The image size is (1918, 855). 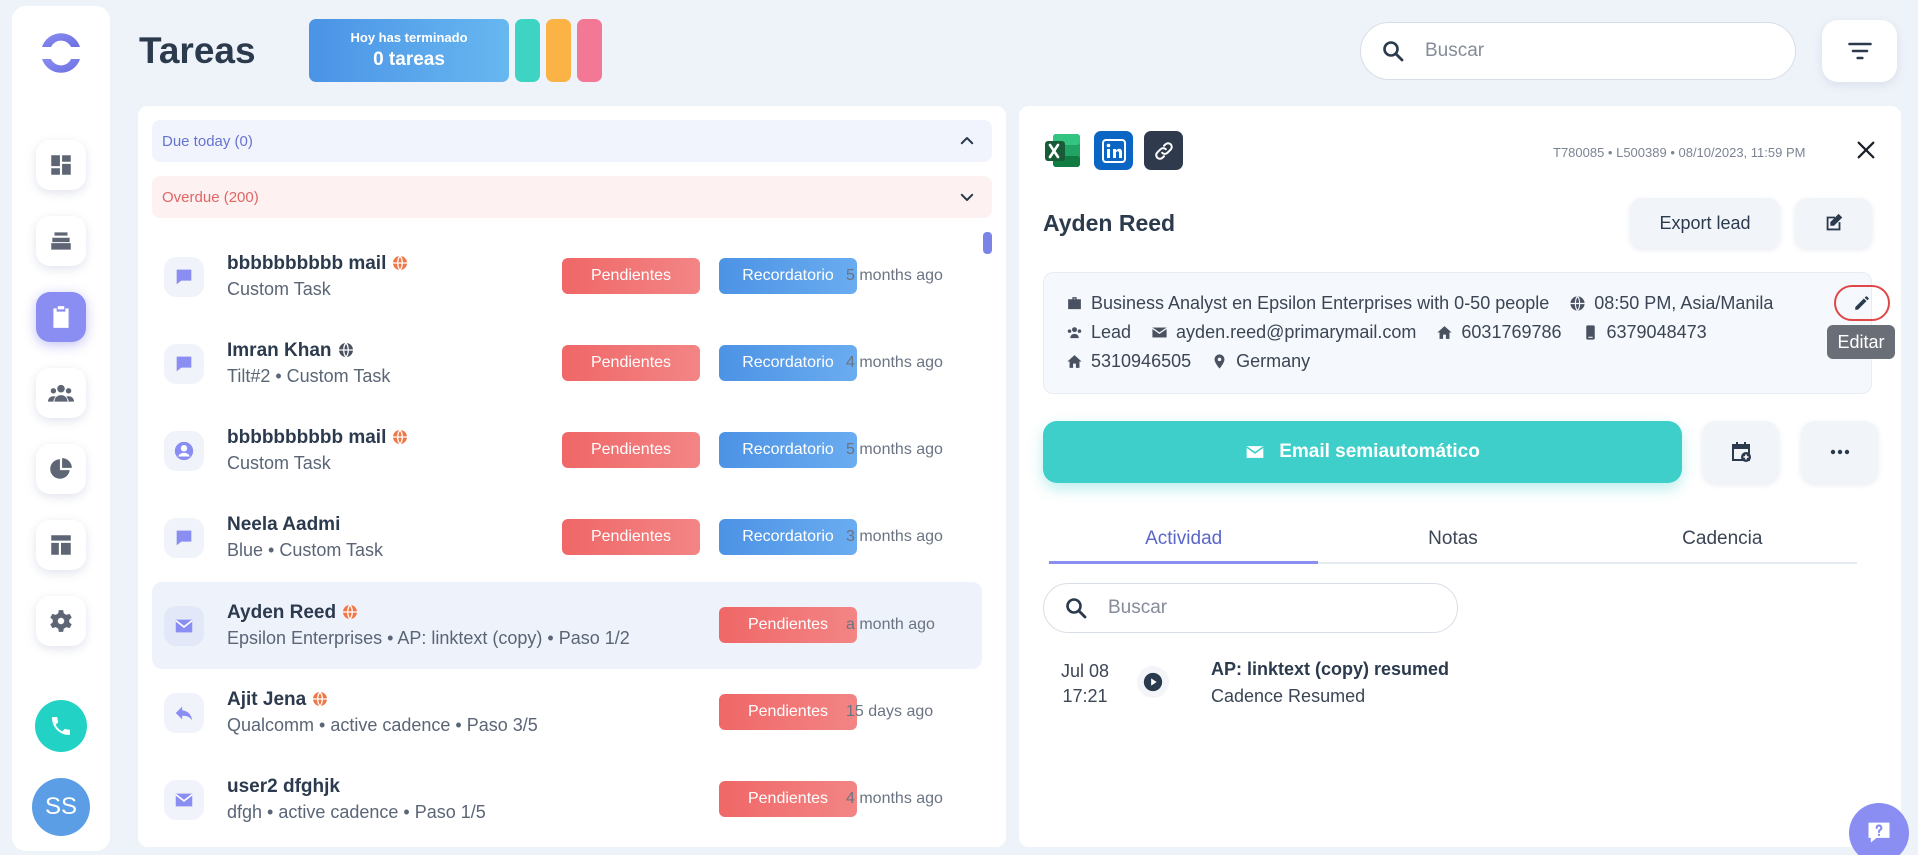 What do you see at coordinates (279, 289) in the screenshot?
I see `task-subtitle: Custom Task` at bounding box center [279, 289].